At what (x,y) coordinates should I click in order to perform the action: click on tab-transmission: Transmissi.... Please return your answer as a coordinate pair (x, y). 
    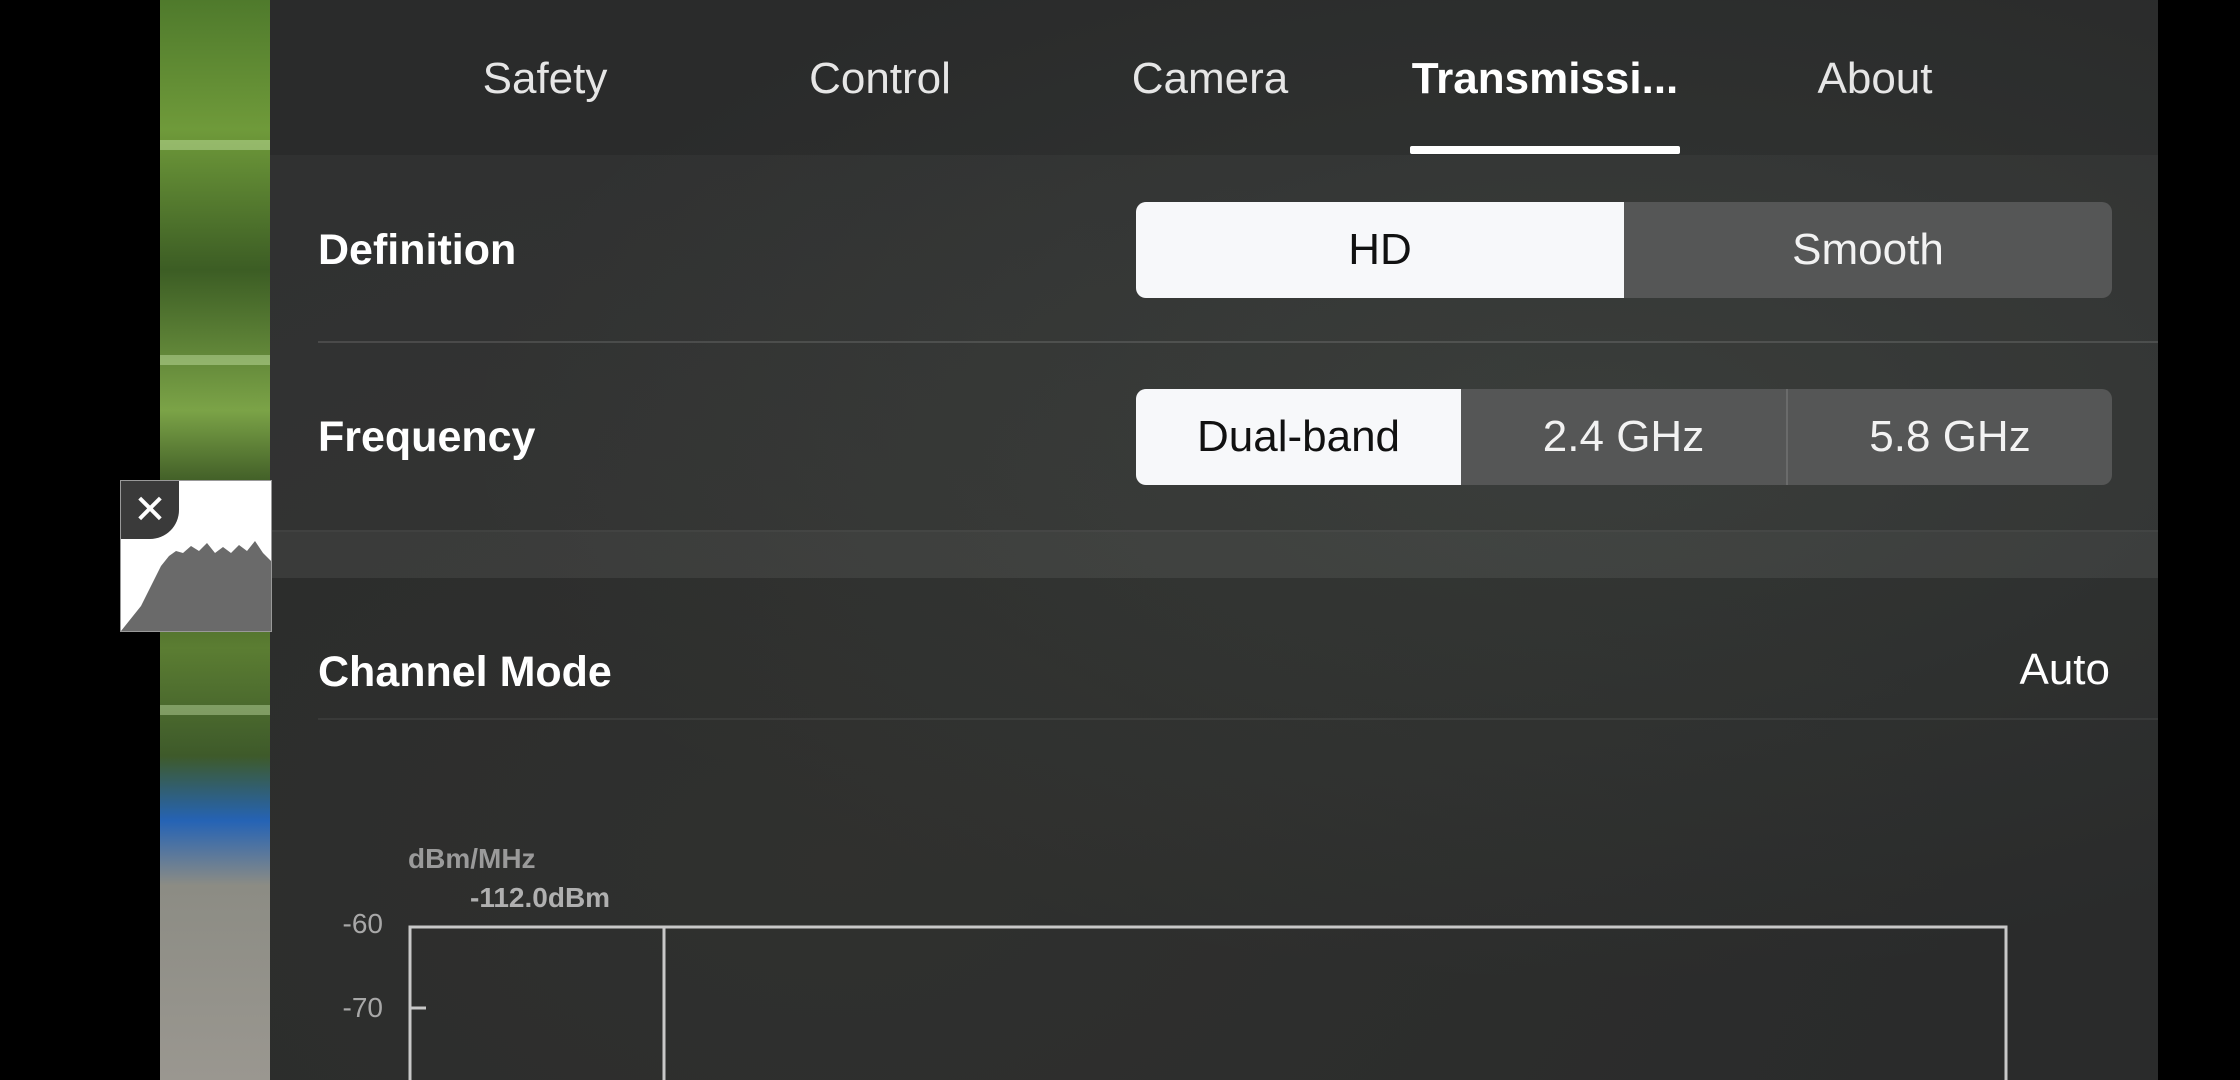
    Looking at the image, I should click on (1545, 77).